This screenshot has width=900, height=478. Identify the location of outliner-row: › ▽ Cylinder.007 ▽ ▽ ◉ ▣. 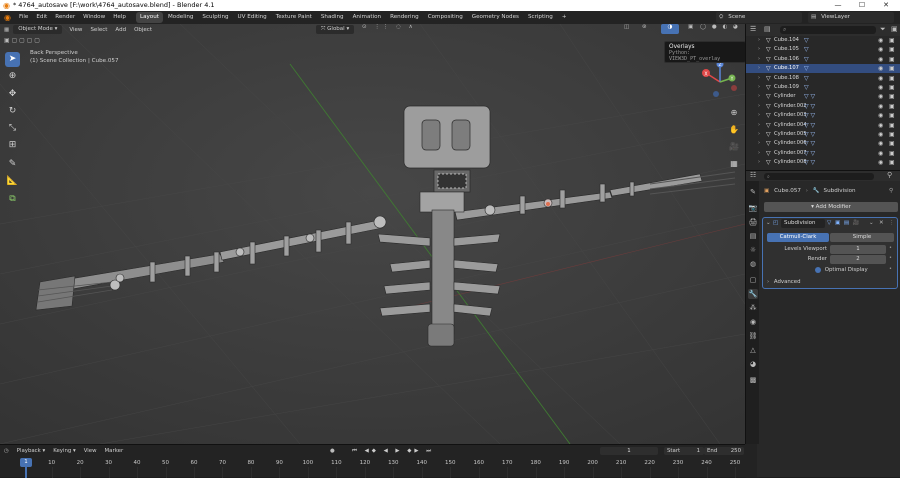
(823, 153).